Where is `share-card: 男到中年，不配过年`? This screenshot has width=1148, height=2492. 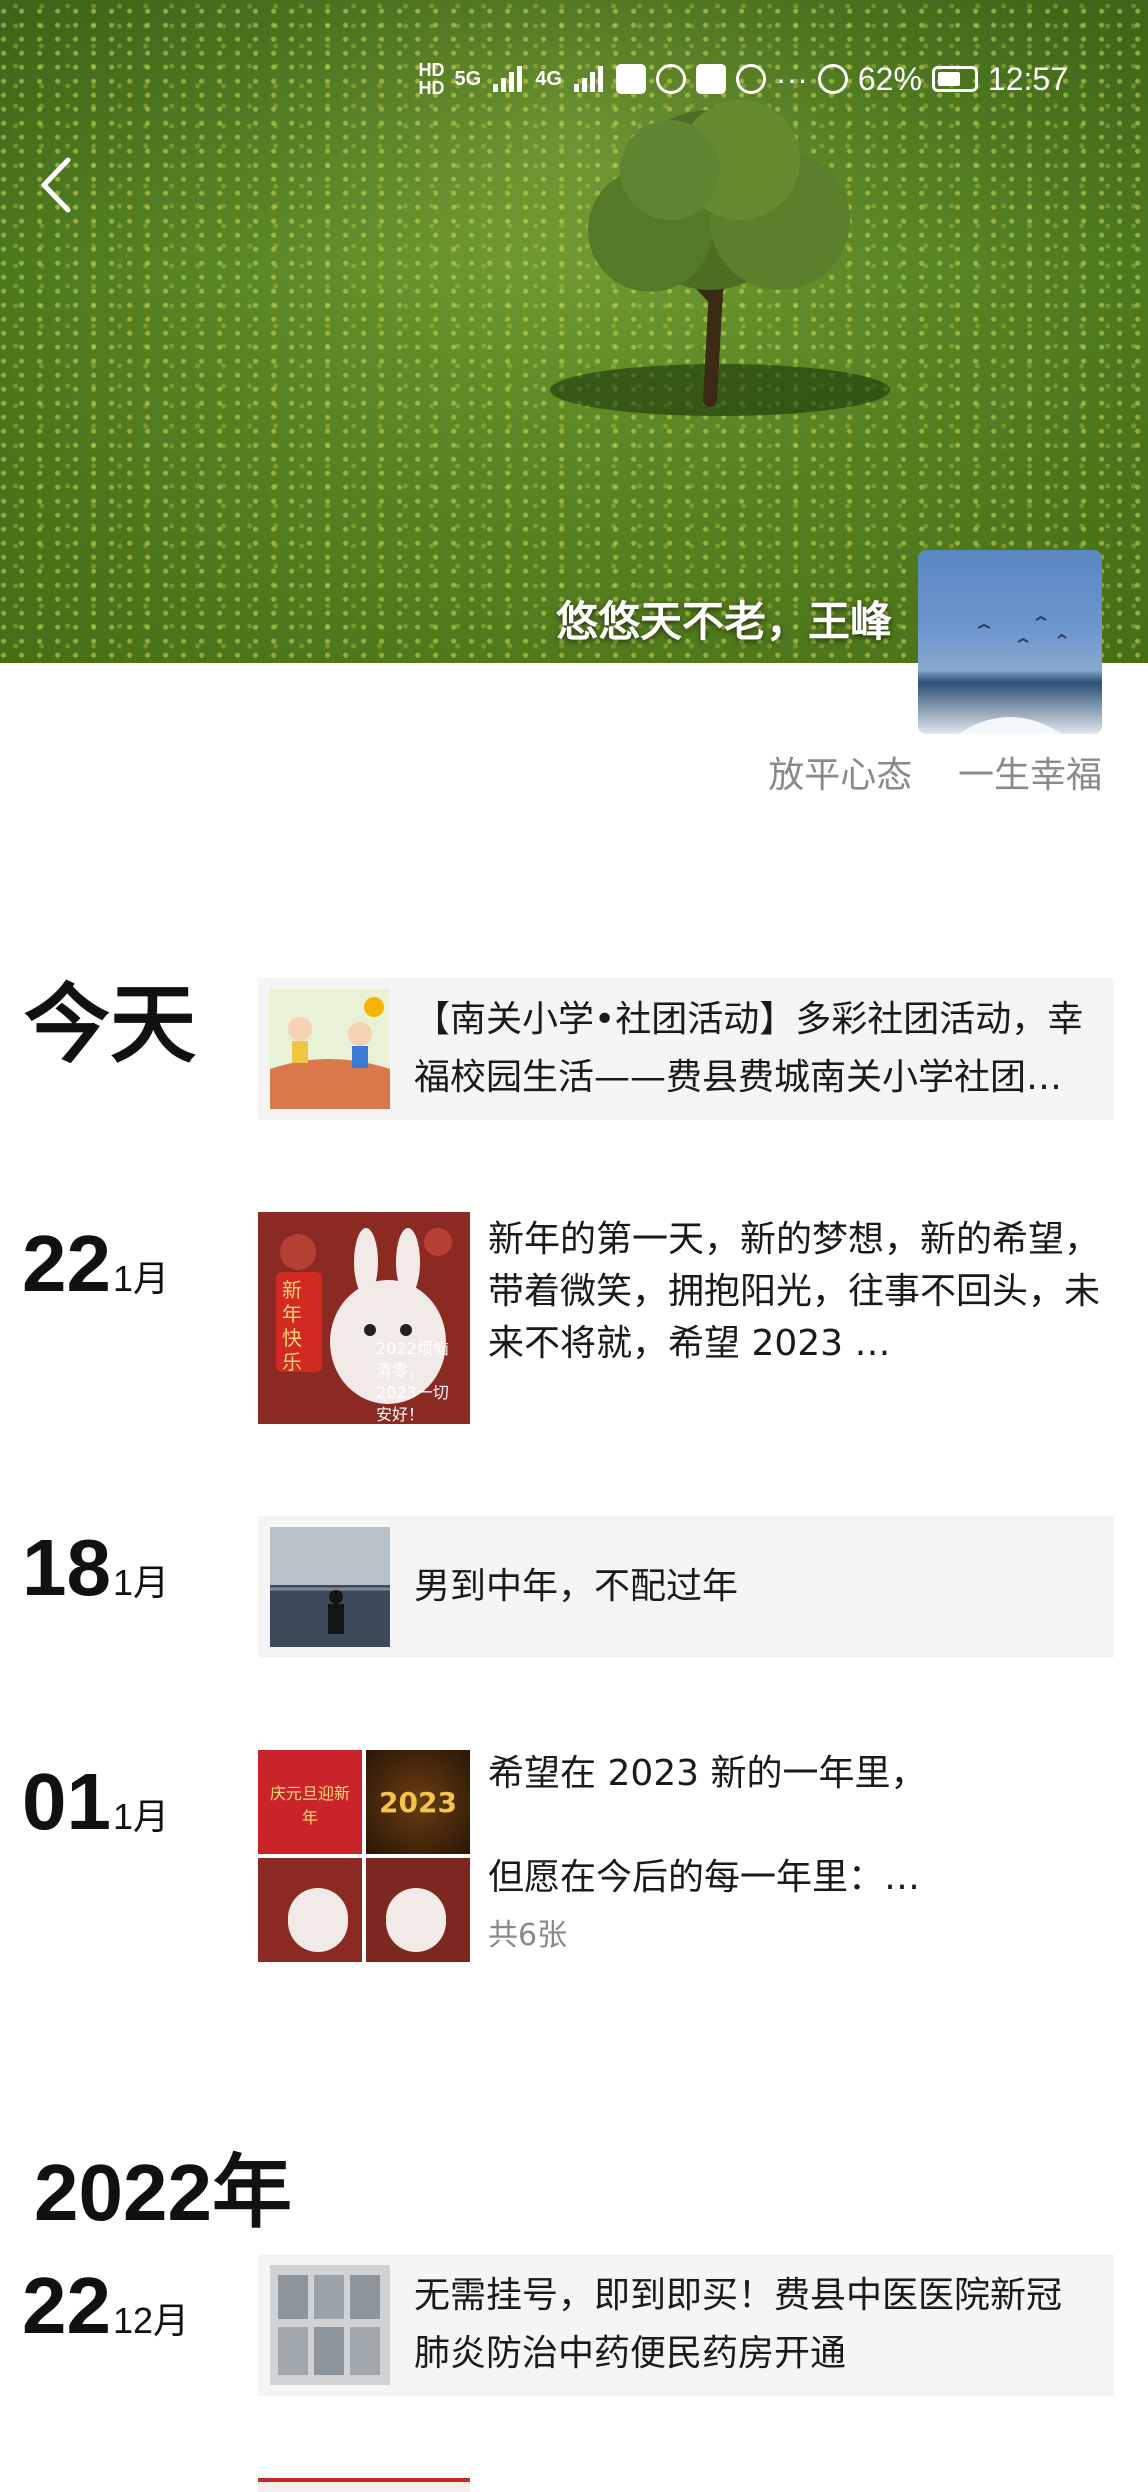 share-card: 男到中年，不配过年 is located at coordinates (686, 1587).